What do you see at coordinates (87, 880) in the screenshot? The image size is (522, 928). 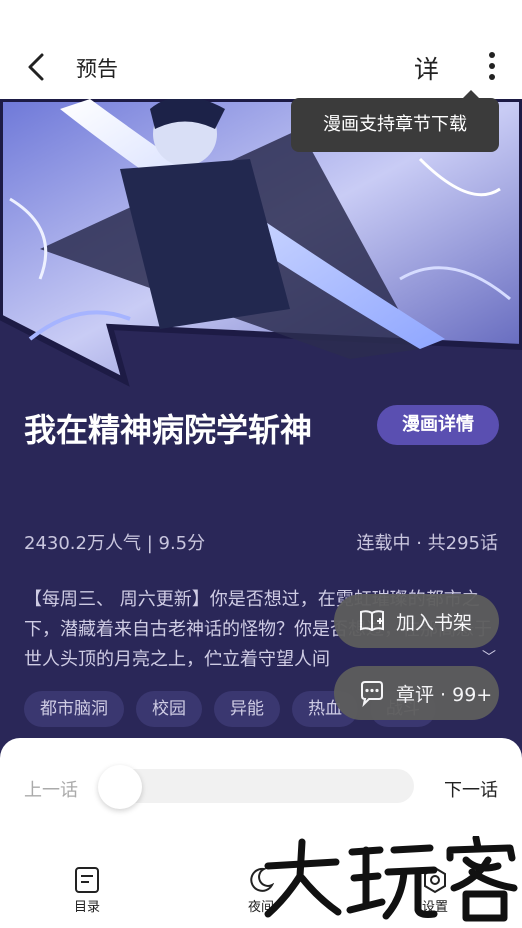 I see `list-icon` at bounding box center [87, 880].